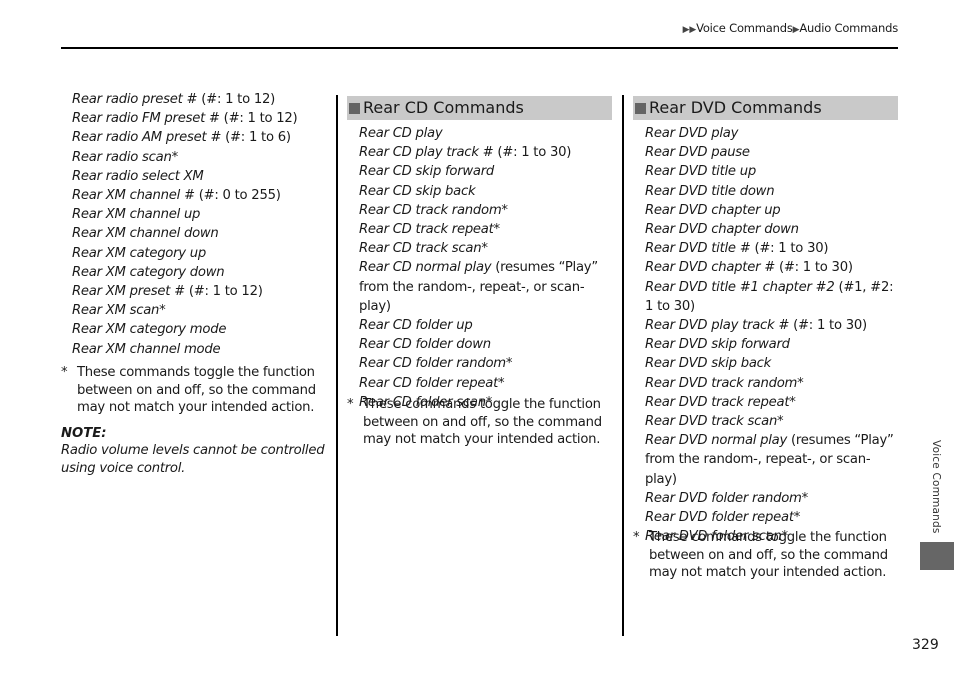 This screenshot has height=674, width=954. Describe the element at coordinates (486, 344) in the screenshot. I see `voice-command-item: Rear CD folder down` at that location.